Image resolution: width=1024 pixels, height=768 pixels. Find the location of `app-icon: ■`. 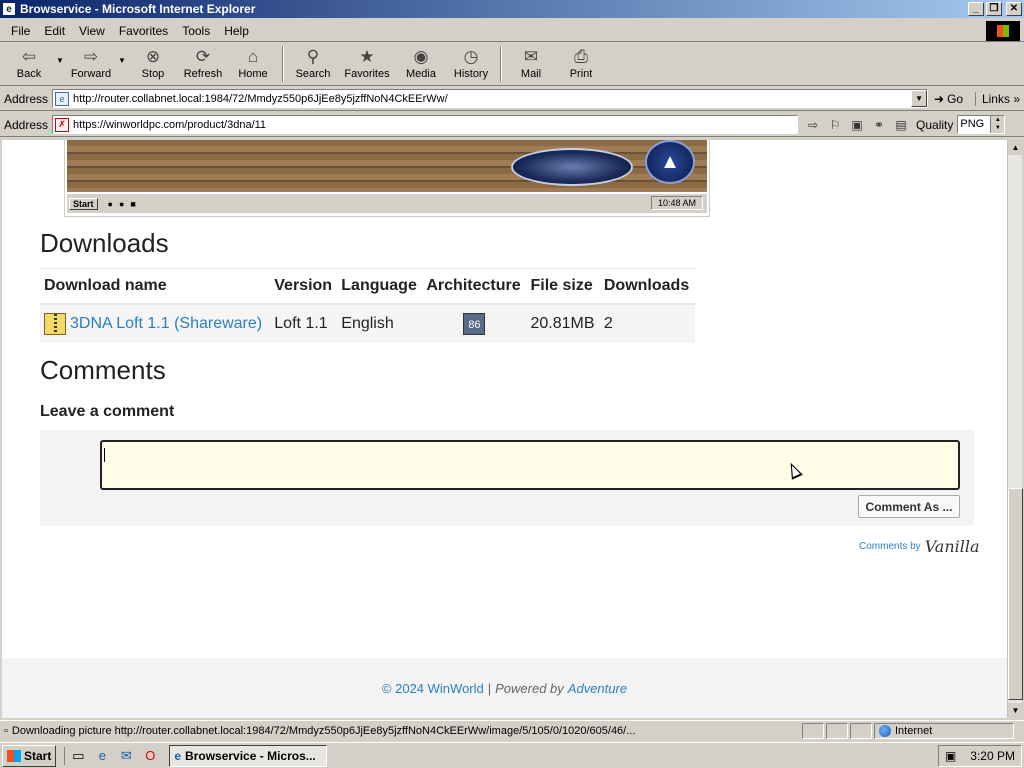

app-icon: ■ is located at coordinates (133, 203).